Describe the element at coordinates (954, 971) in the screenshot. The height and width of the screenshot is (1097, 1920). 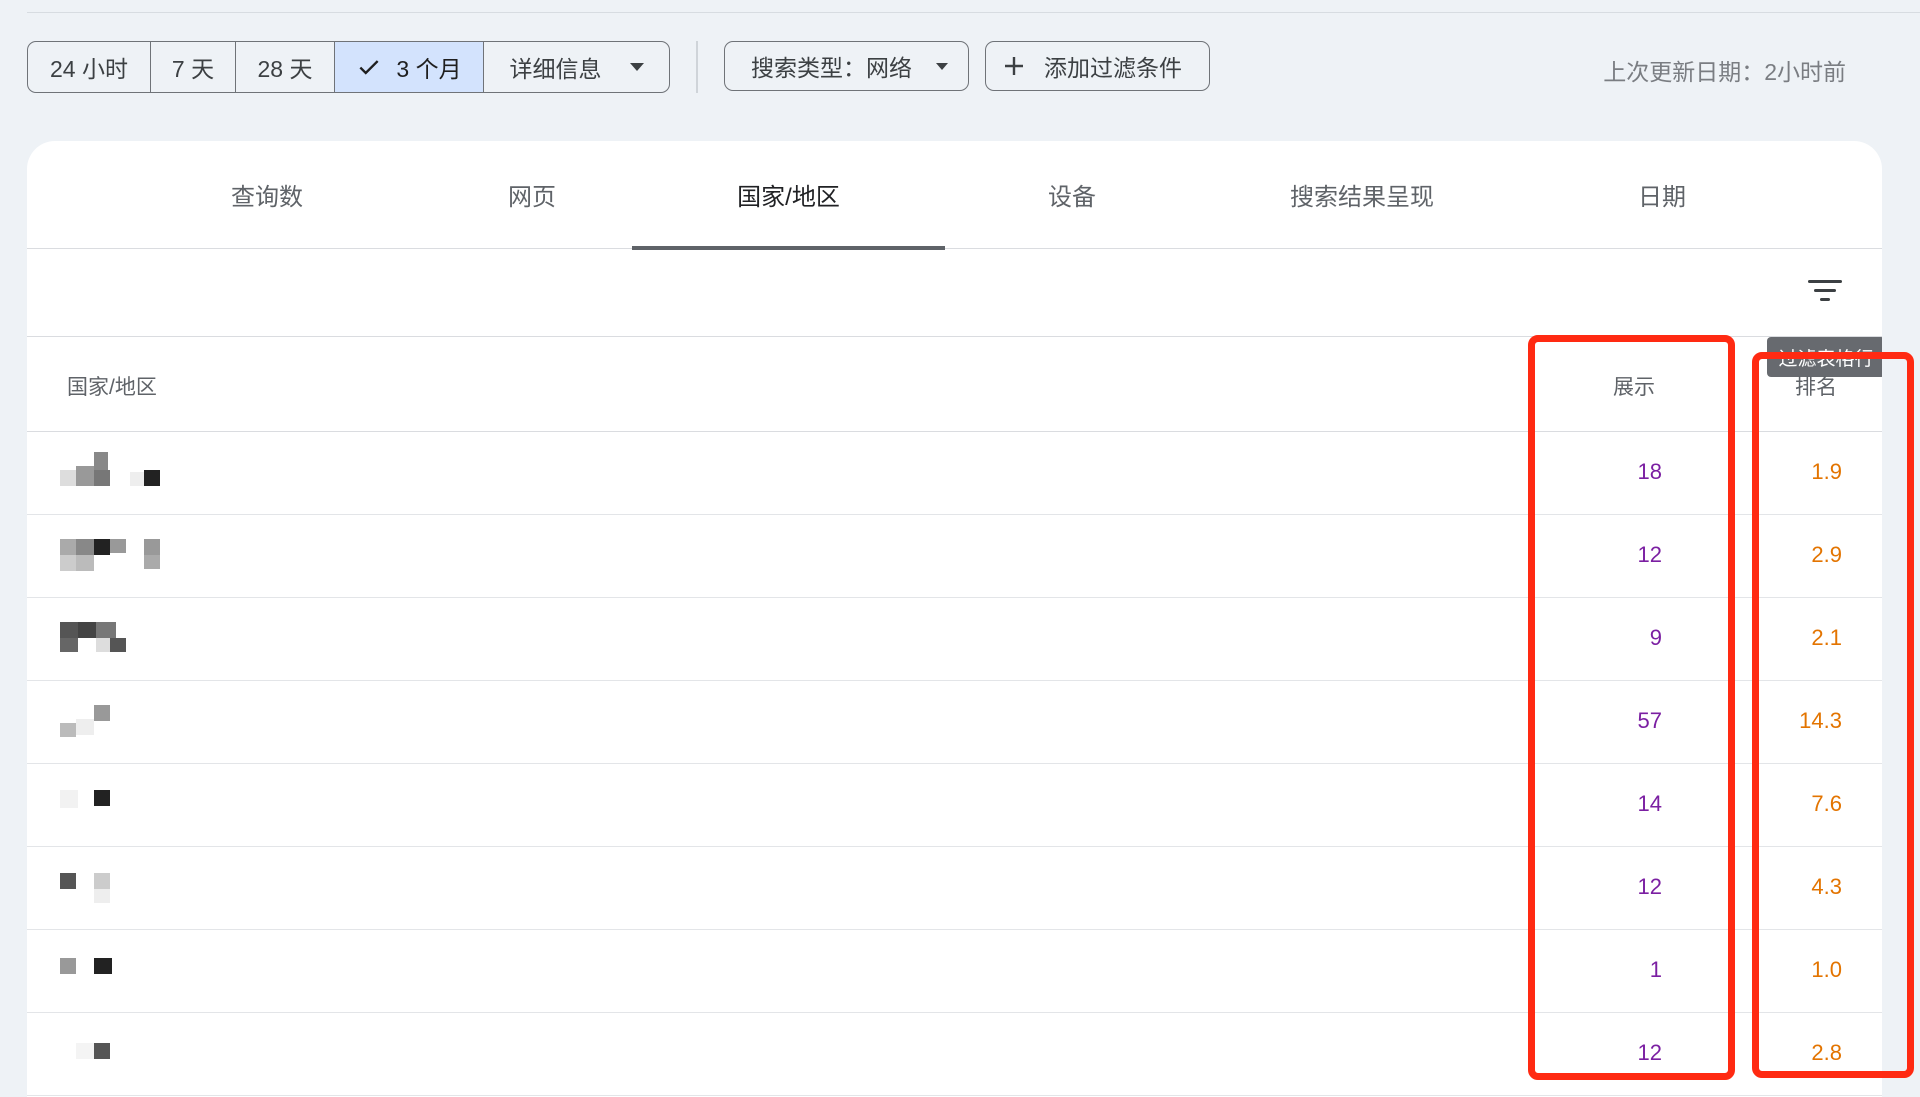
I see `table-row: 1 1.0` at that location.